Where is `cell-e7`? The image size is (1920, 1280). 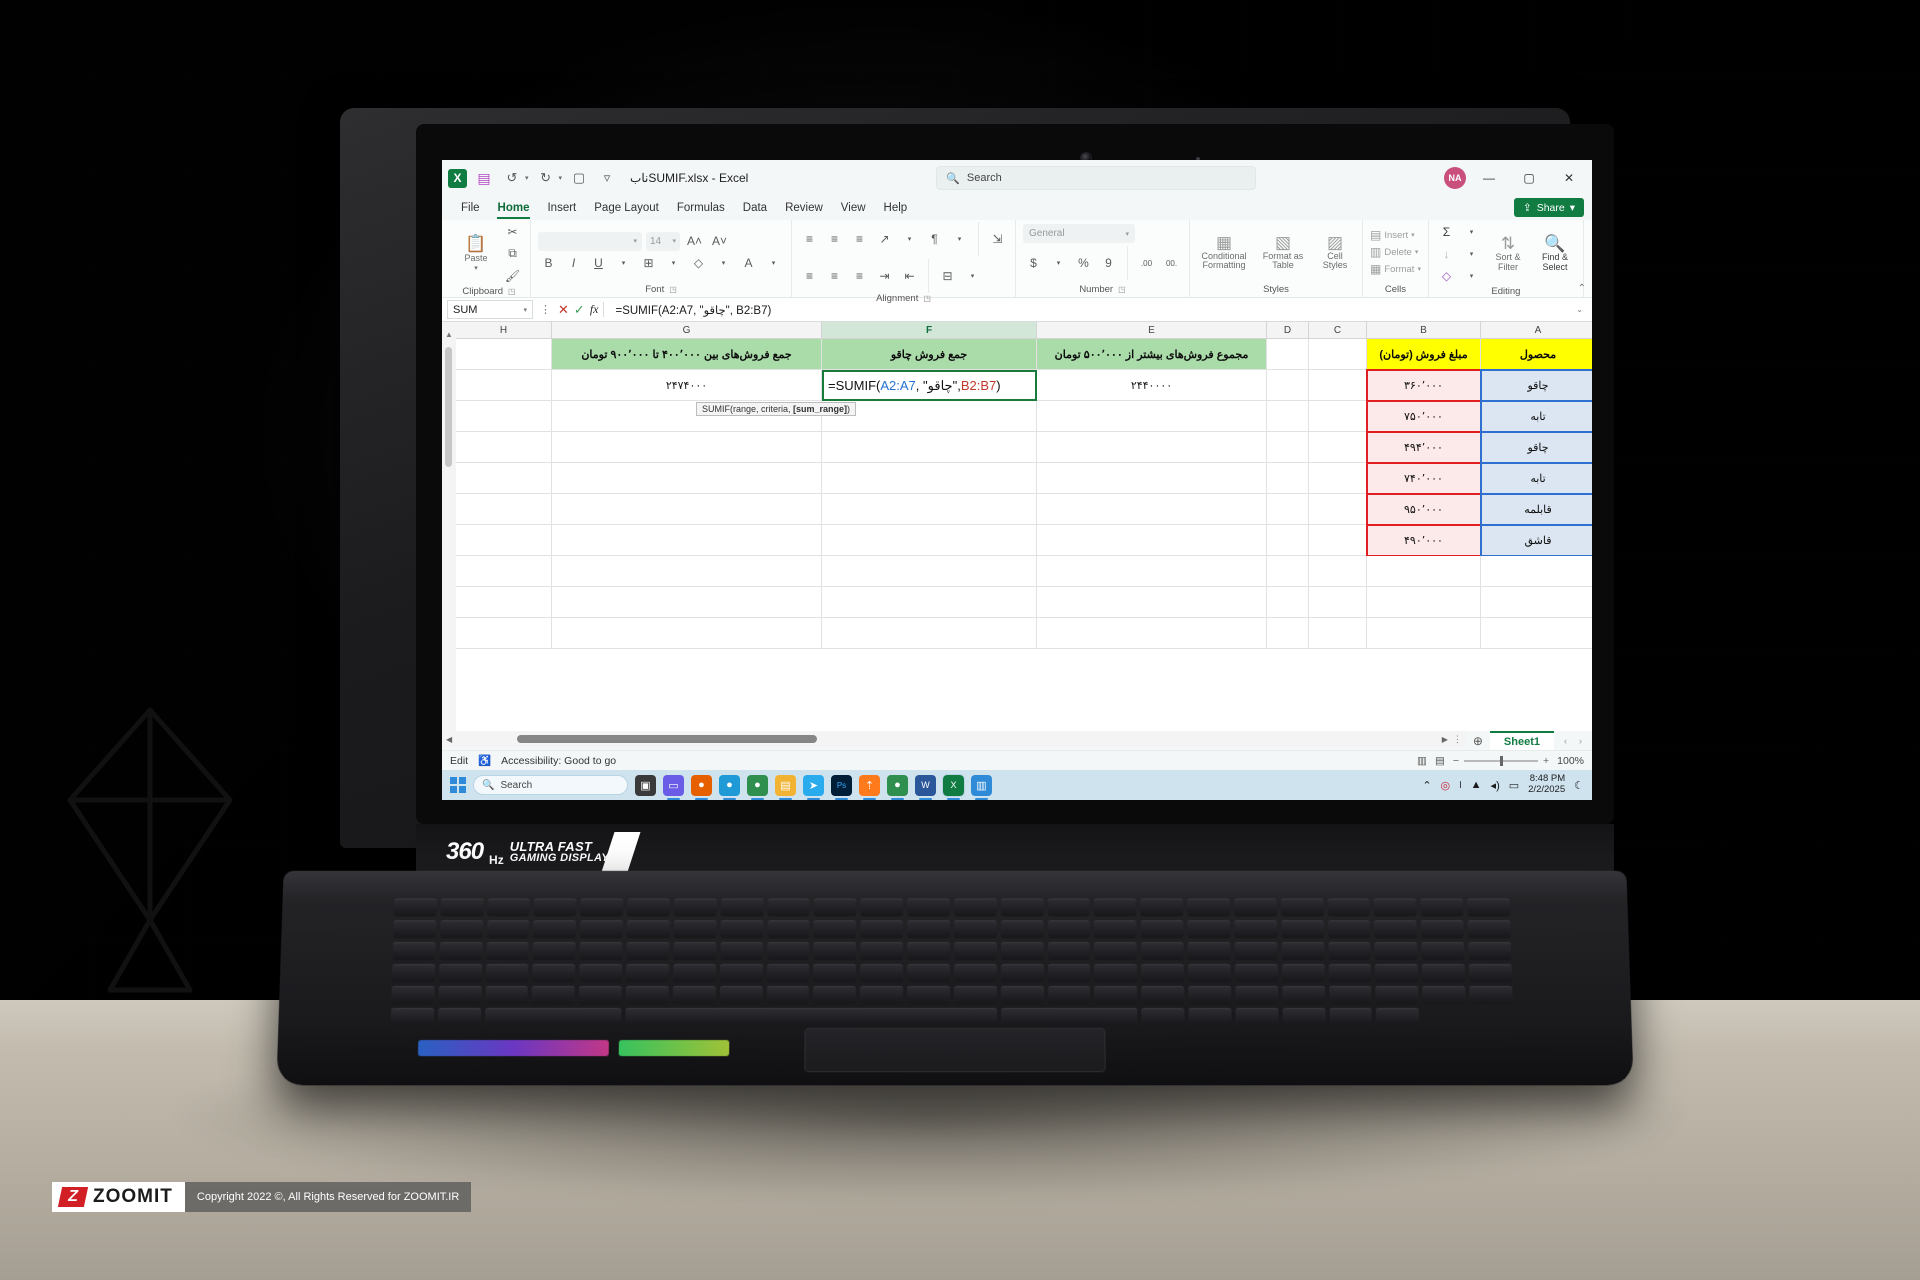
cell-e7 is located at coordinates (1152, 540).